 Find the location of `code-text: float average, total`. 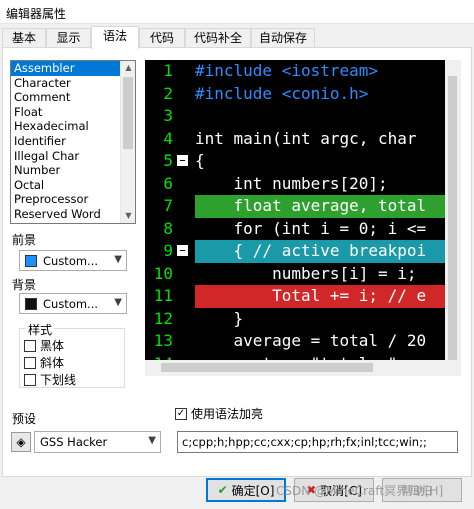

code-text: float average, total is located at coordinates (320, 206).